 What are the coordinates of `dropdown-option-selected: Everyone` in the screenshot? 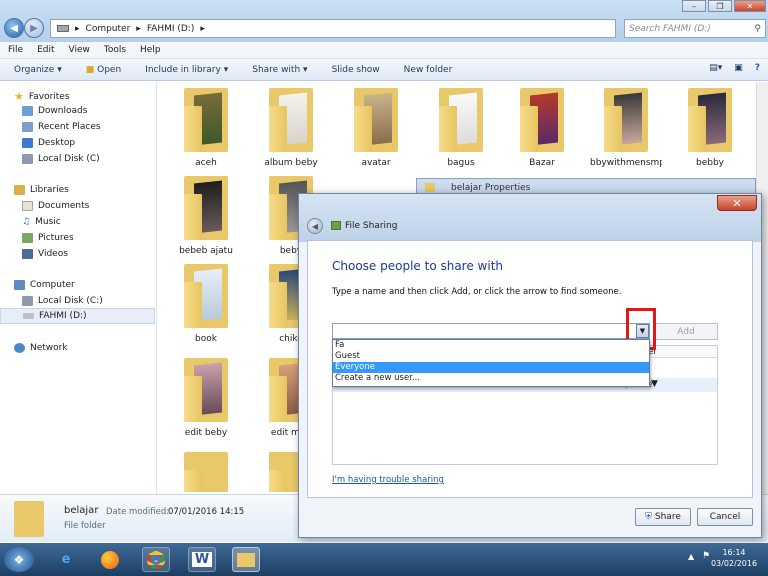 It's located at (491, 367).